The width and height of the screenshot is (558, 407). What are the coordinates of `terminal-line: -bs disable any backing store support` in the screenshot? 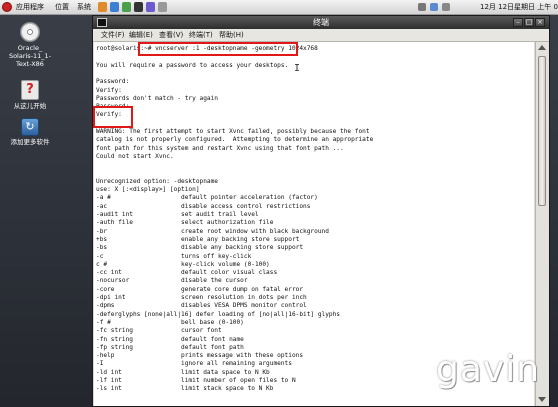 It's located at (200, 248).